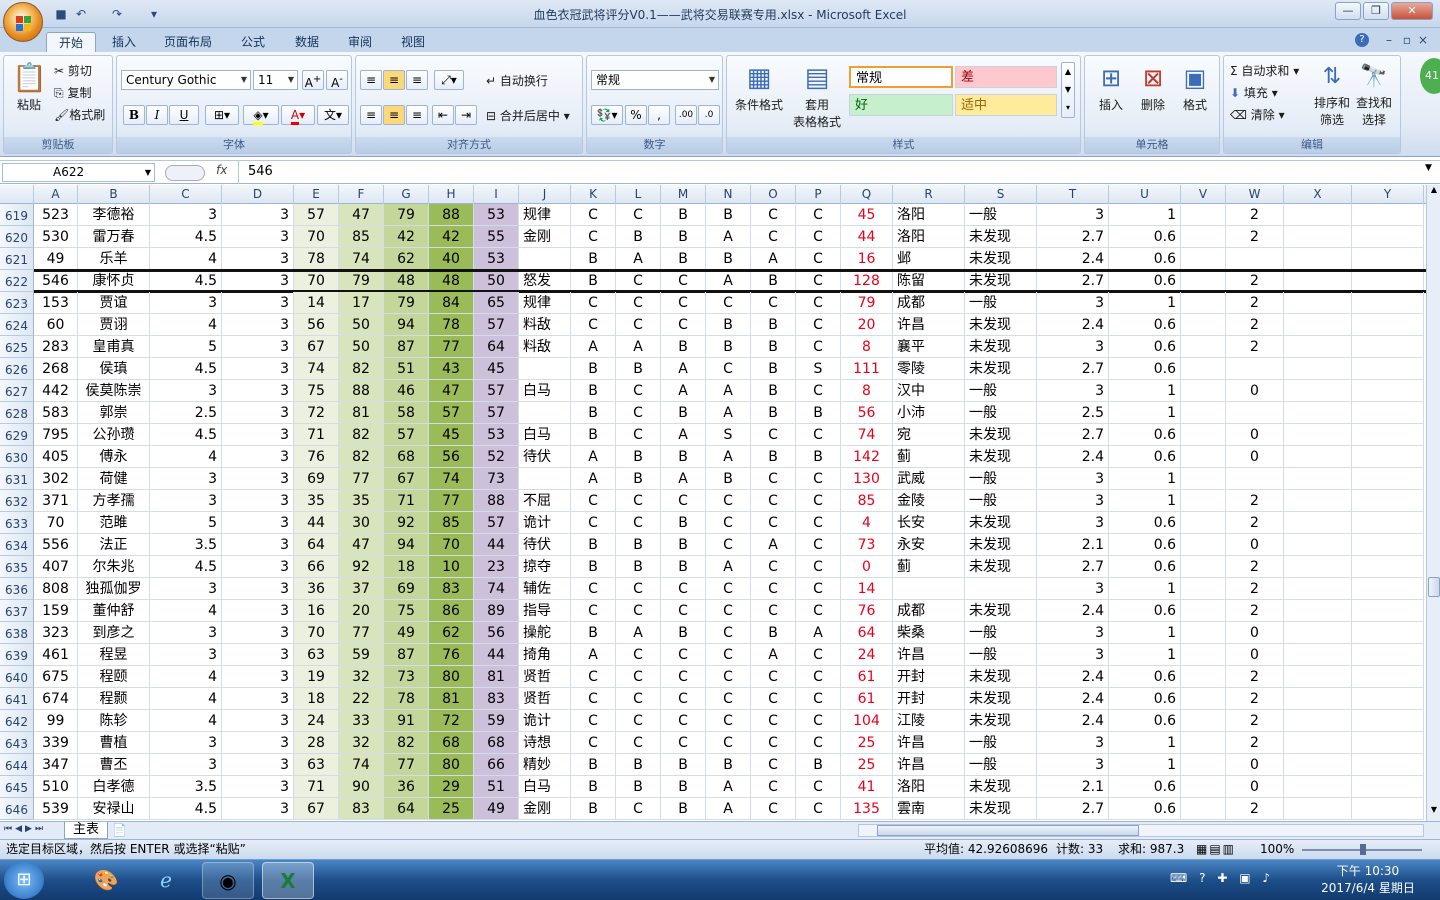 This screenshot has height=900, width=1440. I want to click on cell-c-629: 4.5, so click(186, 435).